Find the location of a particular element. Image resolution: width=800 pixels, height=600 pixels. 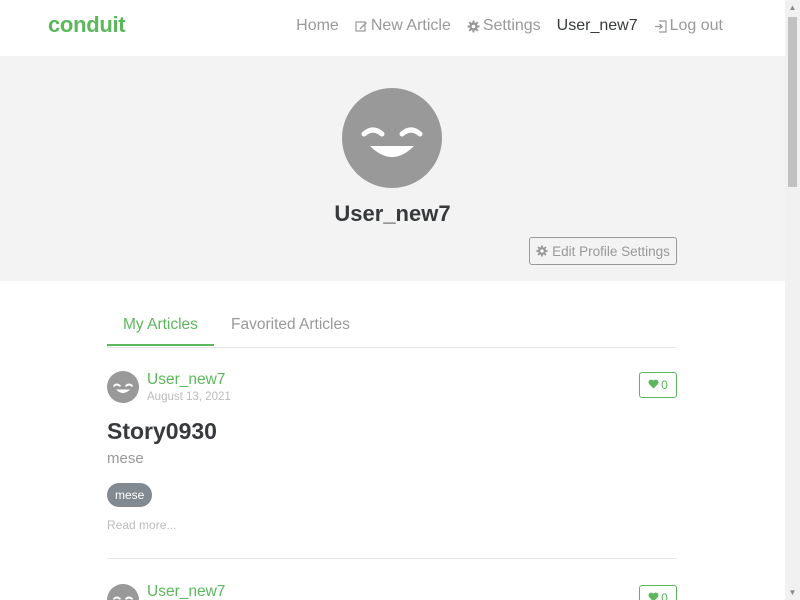

nav-item-label: User_new7 is located at coordinates (597, 25).